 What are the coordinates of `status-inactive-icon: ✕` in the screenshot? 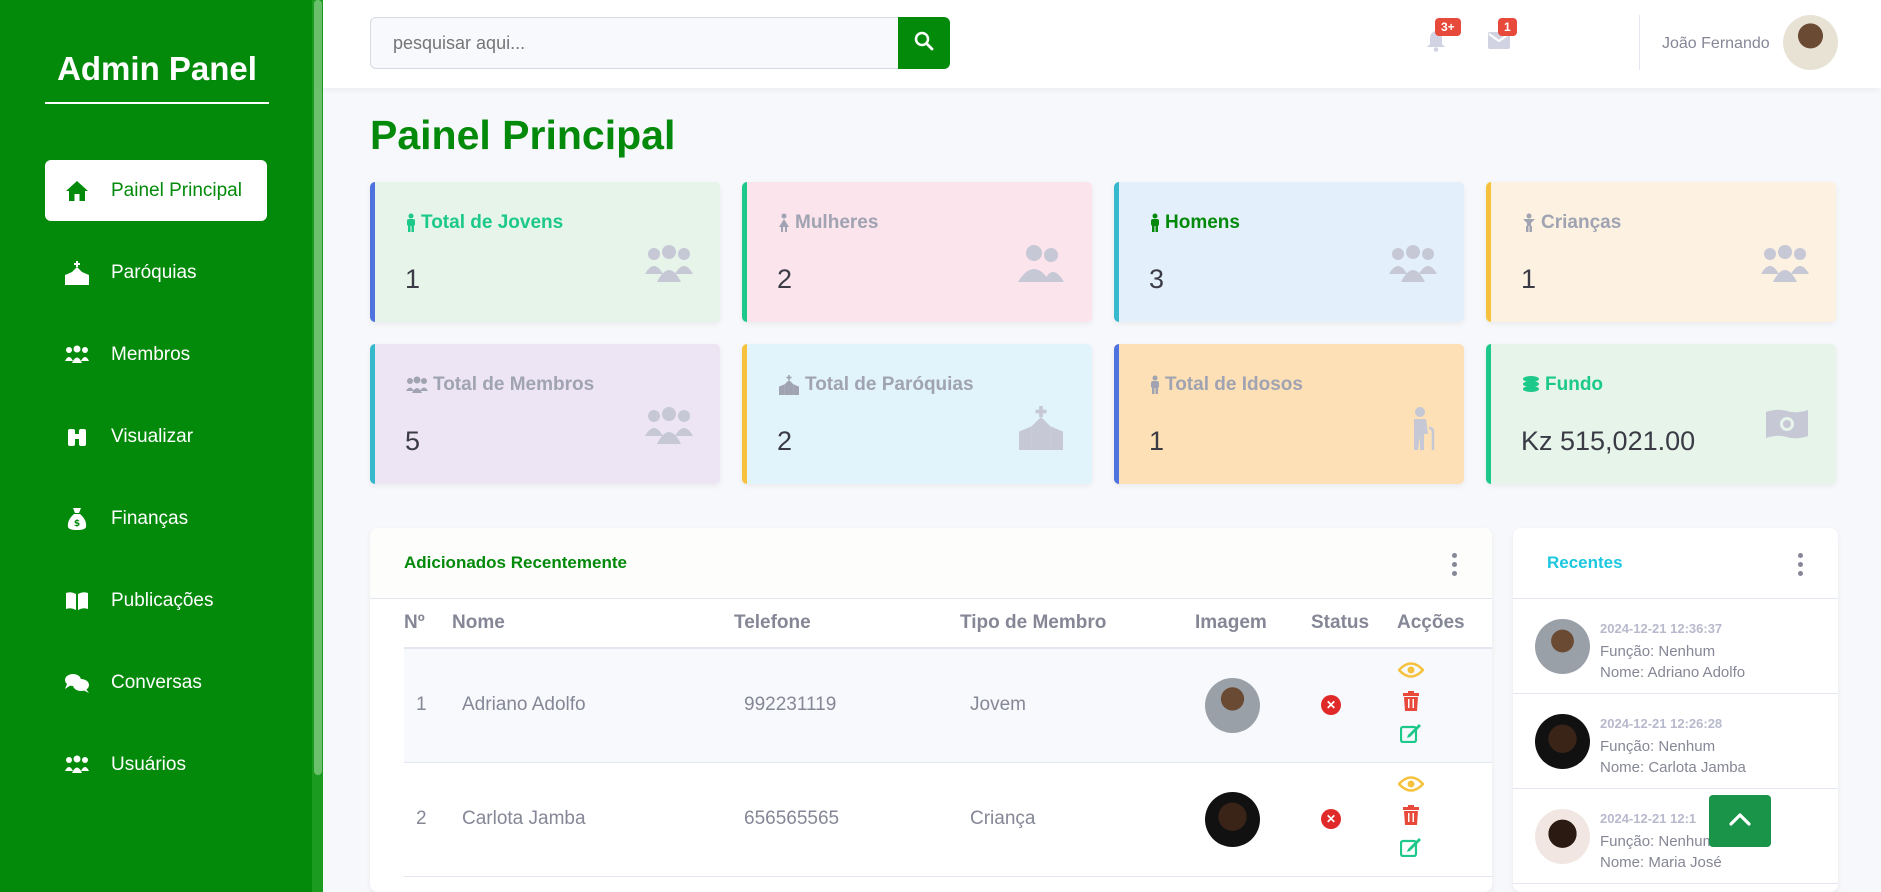 It's located at (1331, 819).